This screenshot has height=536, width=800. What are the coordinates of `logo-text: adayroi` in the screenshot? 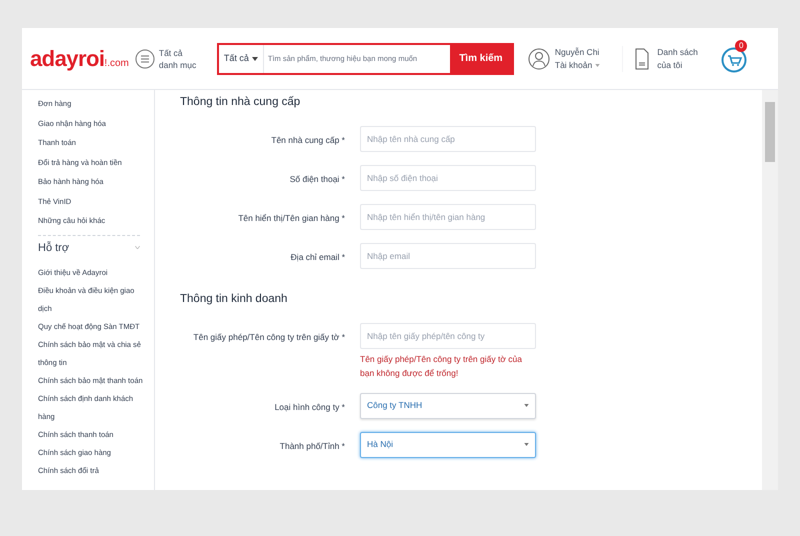 It's located at (67, 58).